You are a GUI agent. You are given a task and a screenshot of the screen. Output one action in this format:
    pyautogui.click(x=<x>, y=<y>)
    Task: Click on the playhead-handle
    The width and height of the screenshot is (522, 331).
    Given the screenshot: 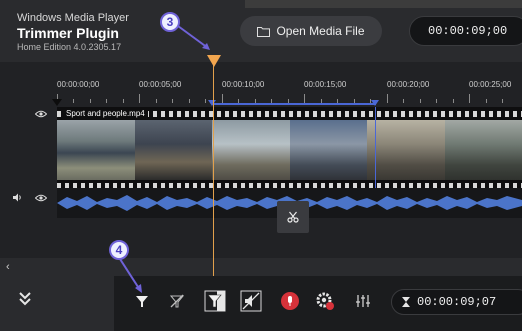 What is the action you would take?
    pyautogui.click(x=214, y=61)
    